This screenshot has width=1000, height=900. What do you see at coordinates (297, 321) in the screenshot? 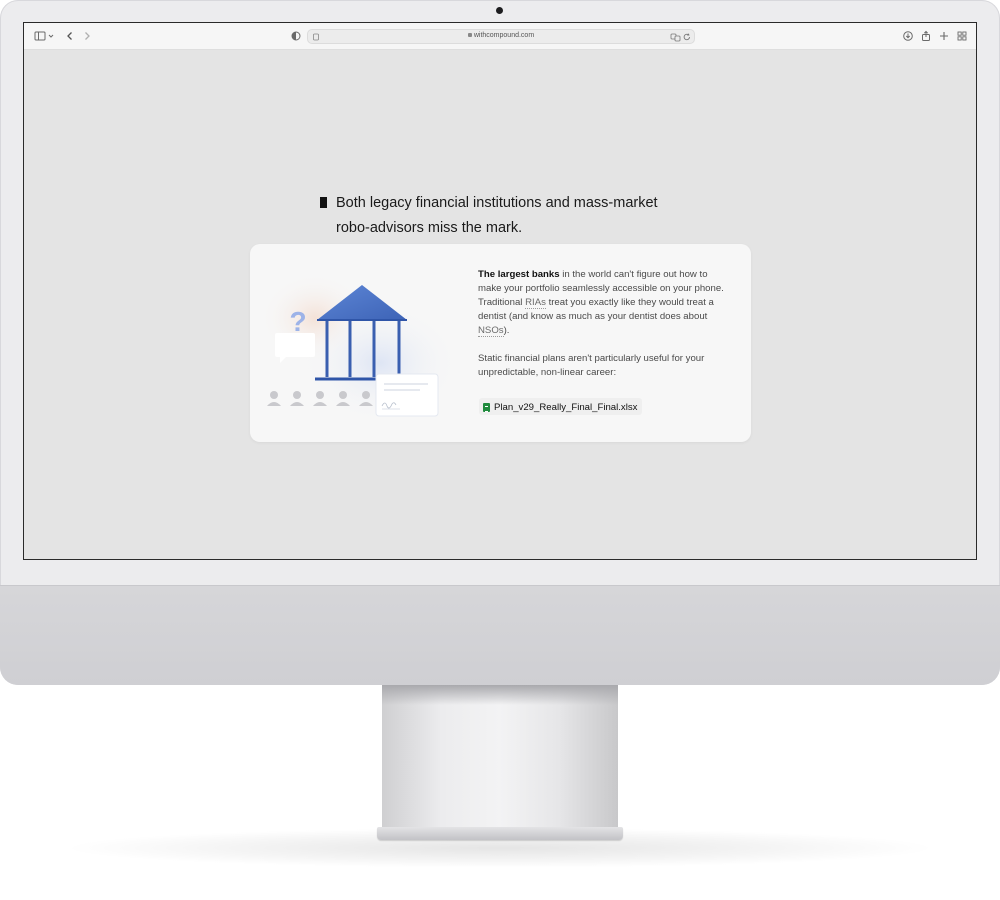
I see `question-mark-icon: ?` at bounding box center [297, 321].